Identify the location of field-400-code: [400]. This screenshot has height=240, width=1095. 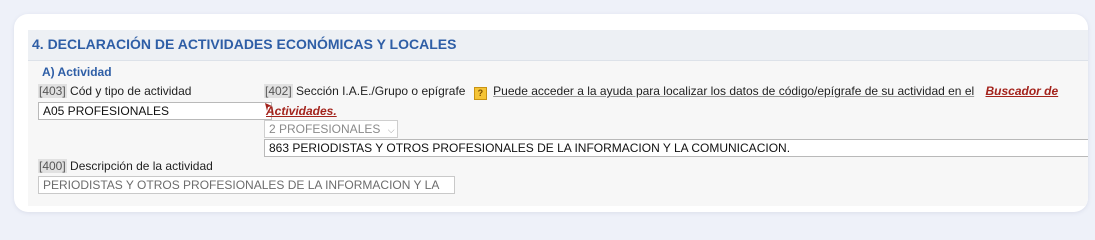
(52, 166).